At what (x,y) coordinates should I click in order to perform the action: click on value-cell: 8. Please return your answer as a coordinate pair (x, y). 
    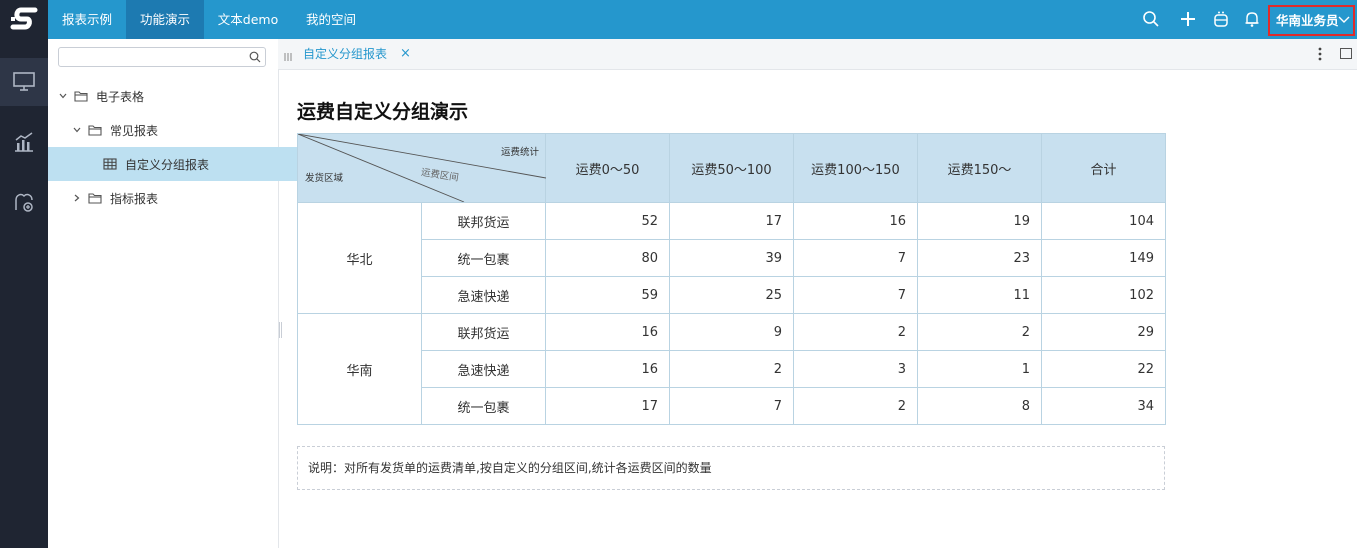
    Looking at the image, I should click on (979, 406).